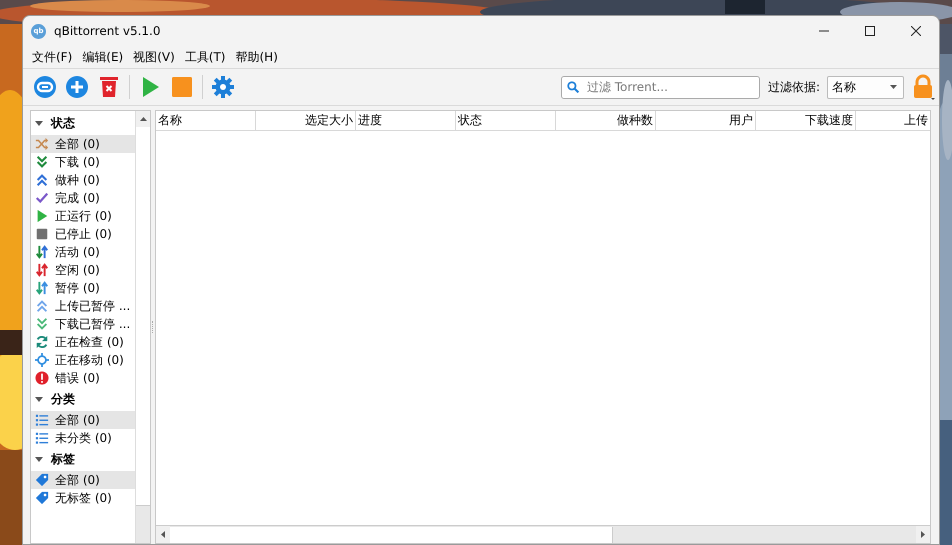  What do you see at coordinates (154, 57) in the screenshot?
I see `menu-item: 视图(V)` at bounding box center [154, 57].